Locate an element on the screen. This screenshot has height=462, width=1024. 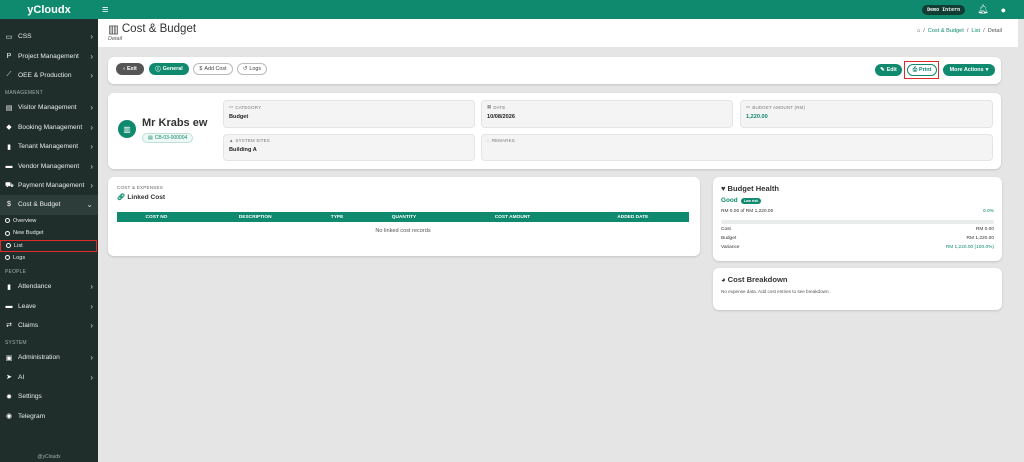
sidebar-item-telegram: ◉ Telegram is located at coordinates (49, 415).